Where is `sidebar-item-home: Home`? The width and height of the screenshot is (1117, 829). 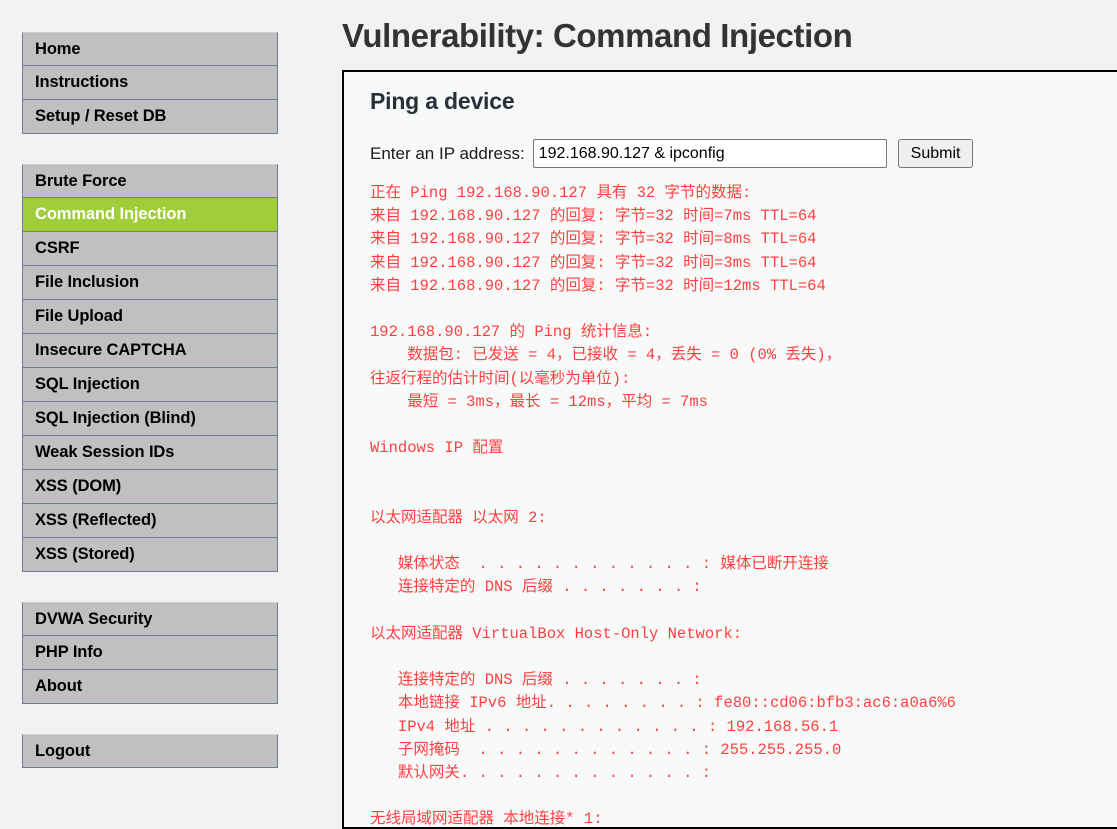
sidebar-item-home: Home is located at coordinates (150, 49).